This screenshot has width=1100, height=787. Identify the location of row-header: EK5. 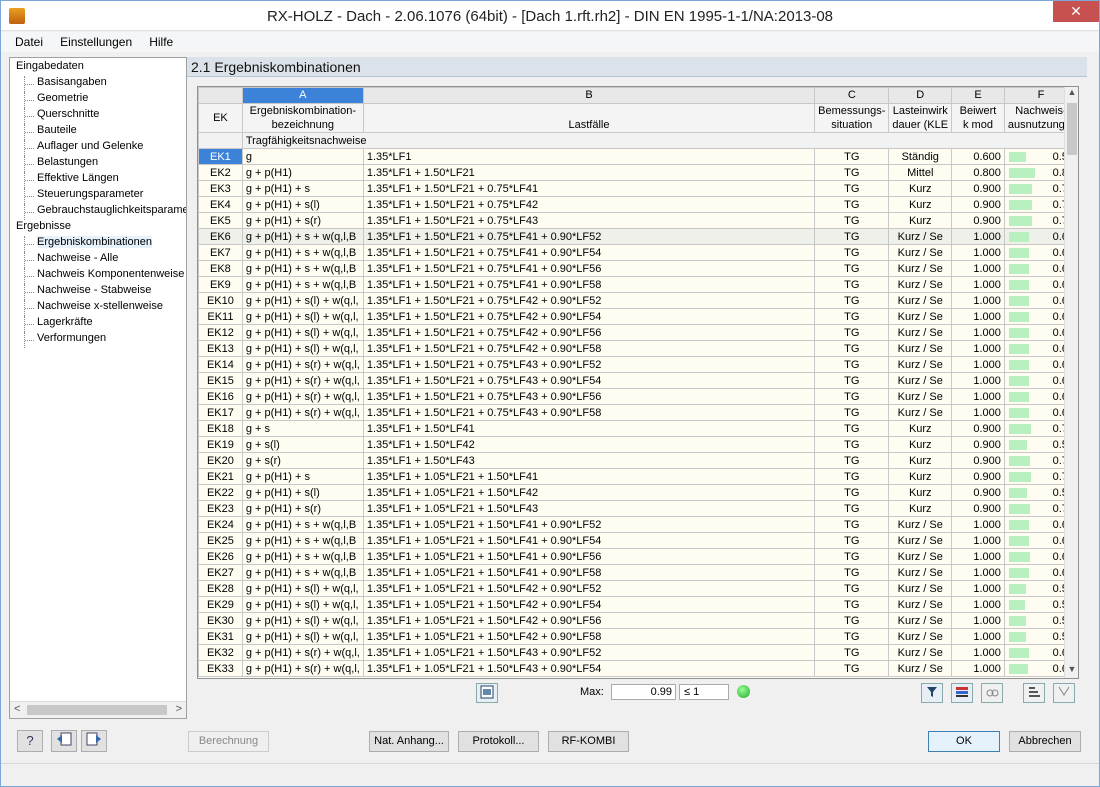
(220, 220).